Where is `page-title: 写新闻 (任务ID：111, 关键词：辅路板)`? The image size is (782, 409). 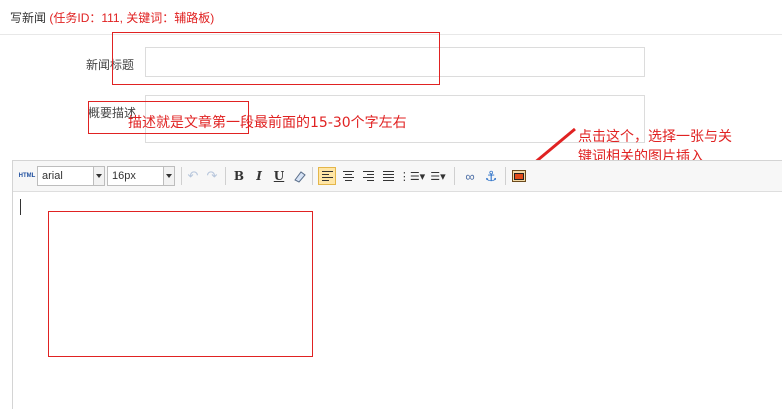 page-title: 写新闻 (任务ID：111, 关键词：辅路板) is located at coordinates (112, 17).